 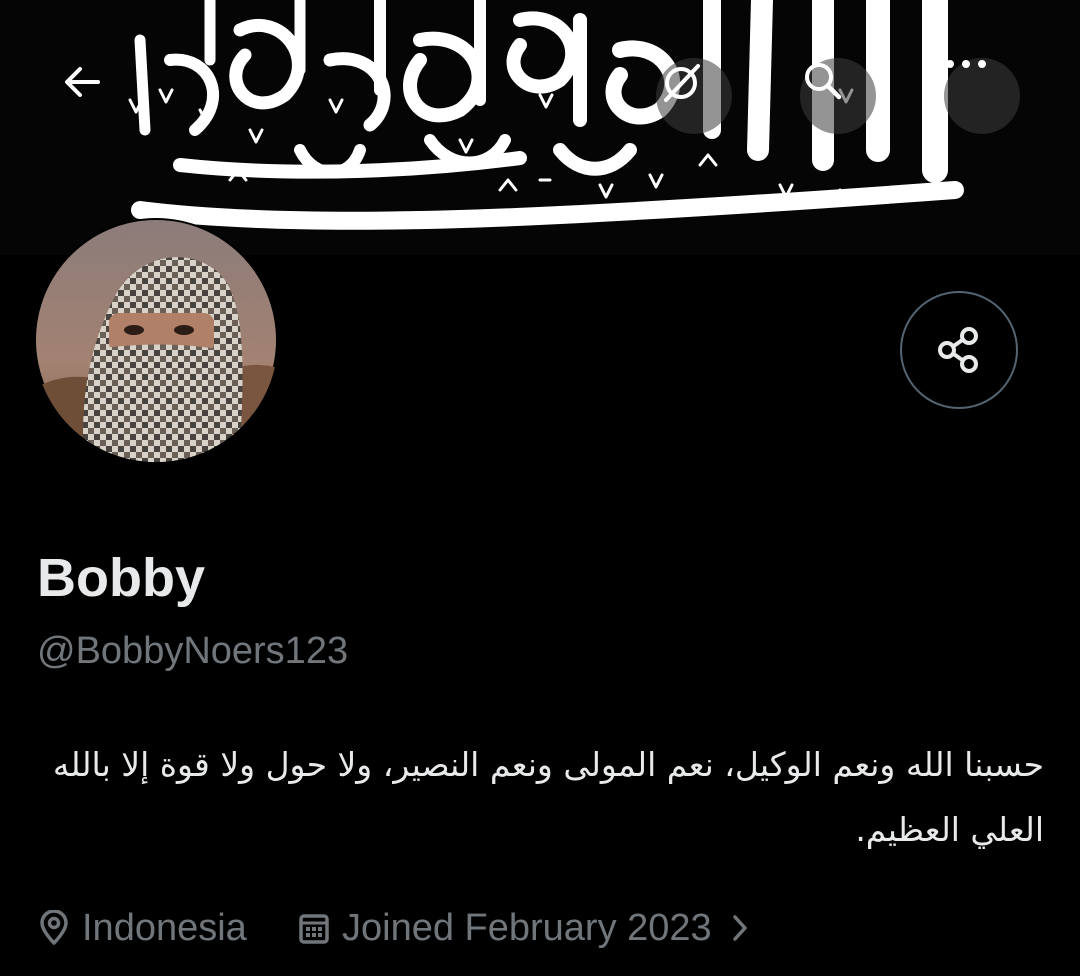 I want to click on more-icon, so click(x=966, y=64).